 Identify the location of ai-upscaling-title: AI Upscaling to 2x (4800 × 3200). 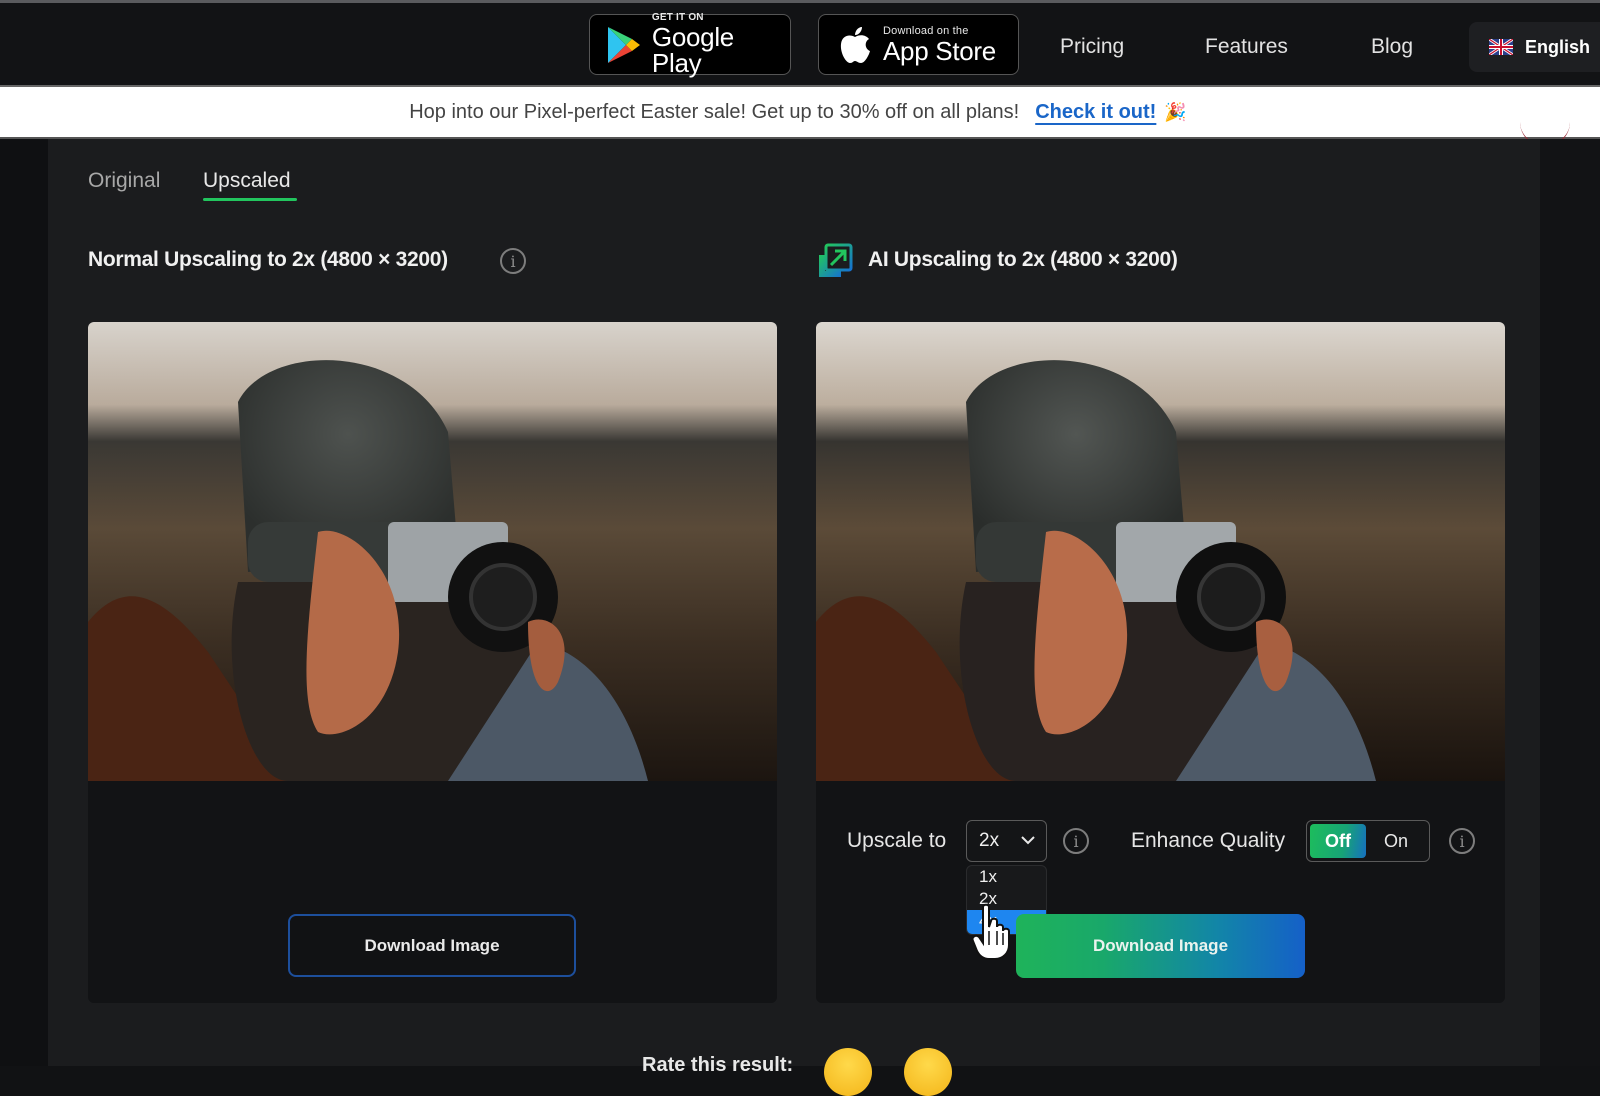
(1023, 259).